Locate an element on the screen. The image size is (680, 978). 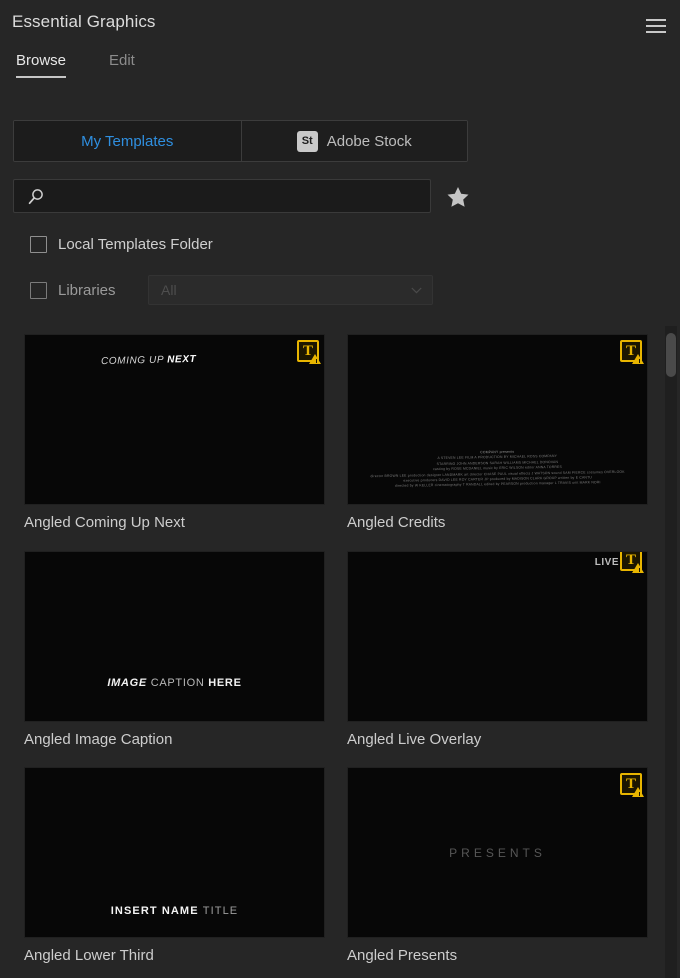
source-my-templates-label: My Templates is located at coordinates (127, 141).